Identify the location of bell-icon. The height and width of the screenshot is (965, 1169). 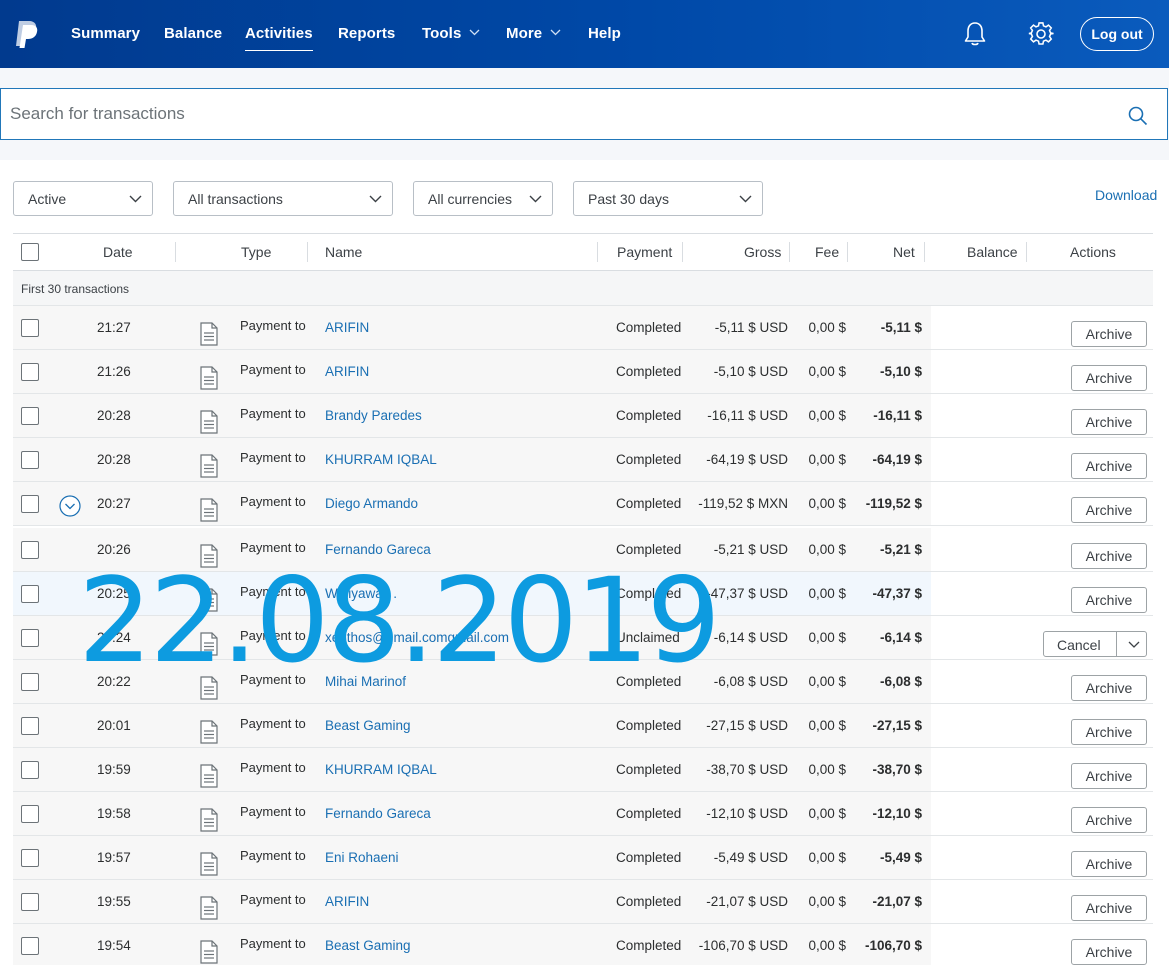
(975, 34).